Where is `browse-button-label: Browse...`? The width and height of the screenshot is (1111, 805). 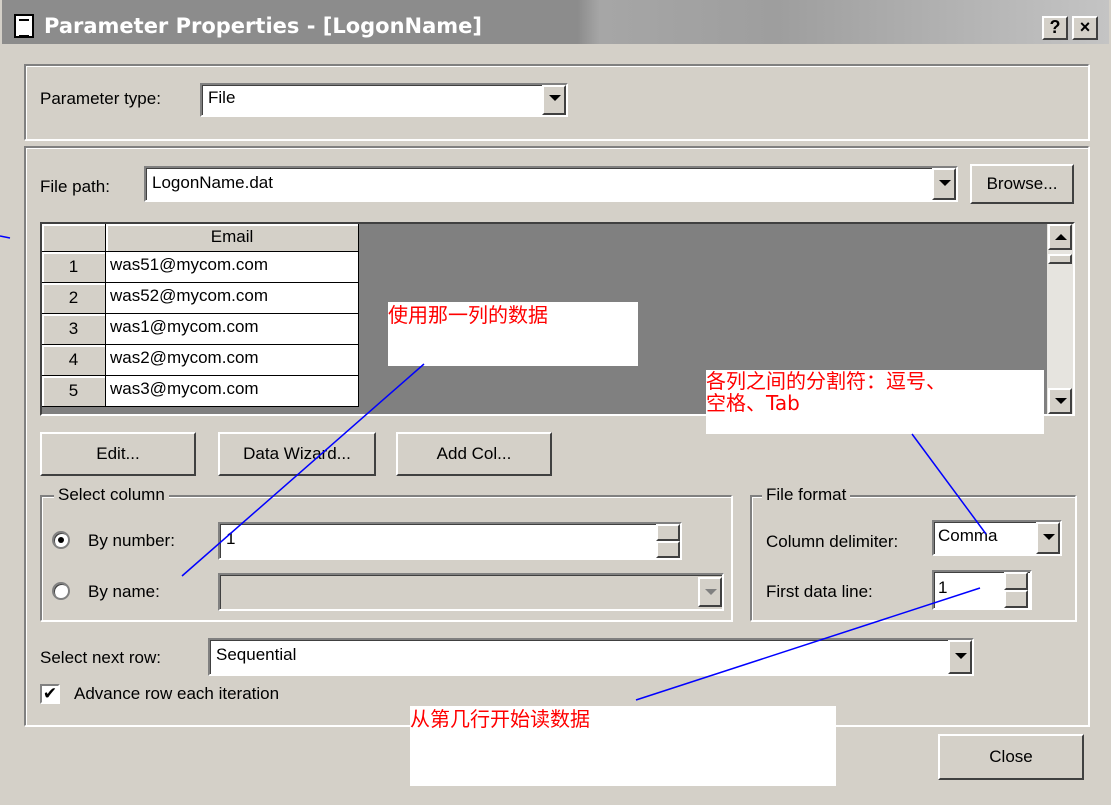
browse-button-label: Browse... is located at coordinates (1022, 183).